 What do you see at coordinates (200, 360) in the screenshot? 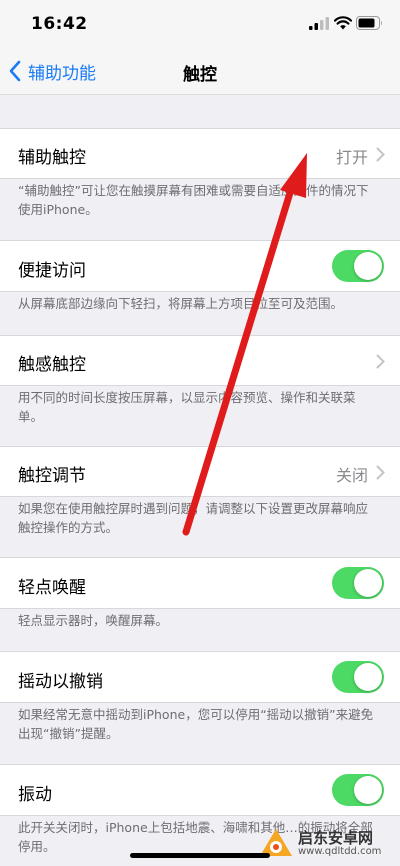
I see `row-haptic-touch: 触感触控` at bounding box center [200, 360].